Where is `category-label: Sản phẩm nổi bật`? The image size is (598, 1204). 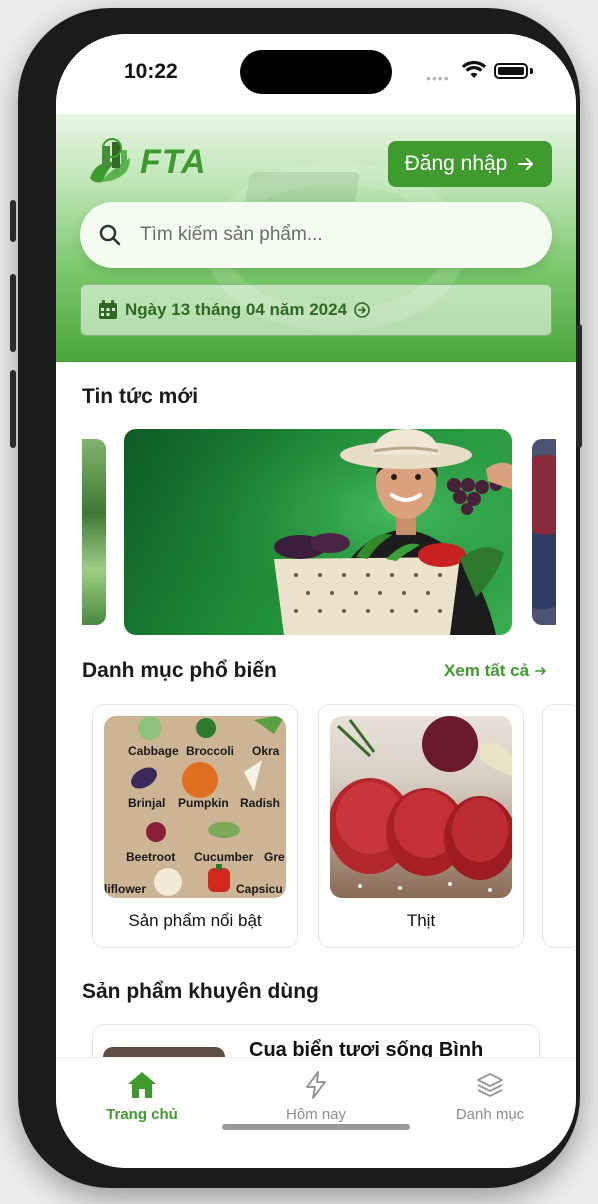 category-label: Sản phẩm nổi bật is located at coordinates (195, 920).